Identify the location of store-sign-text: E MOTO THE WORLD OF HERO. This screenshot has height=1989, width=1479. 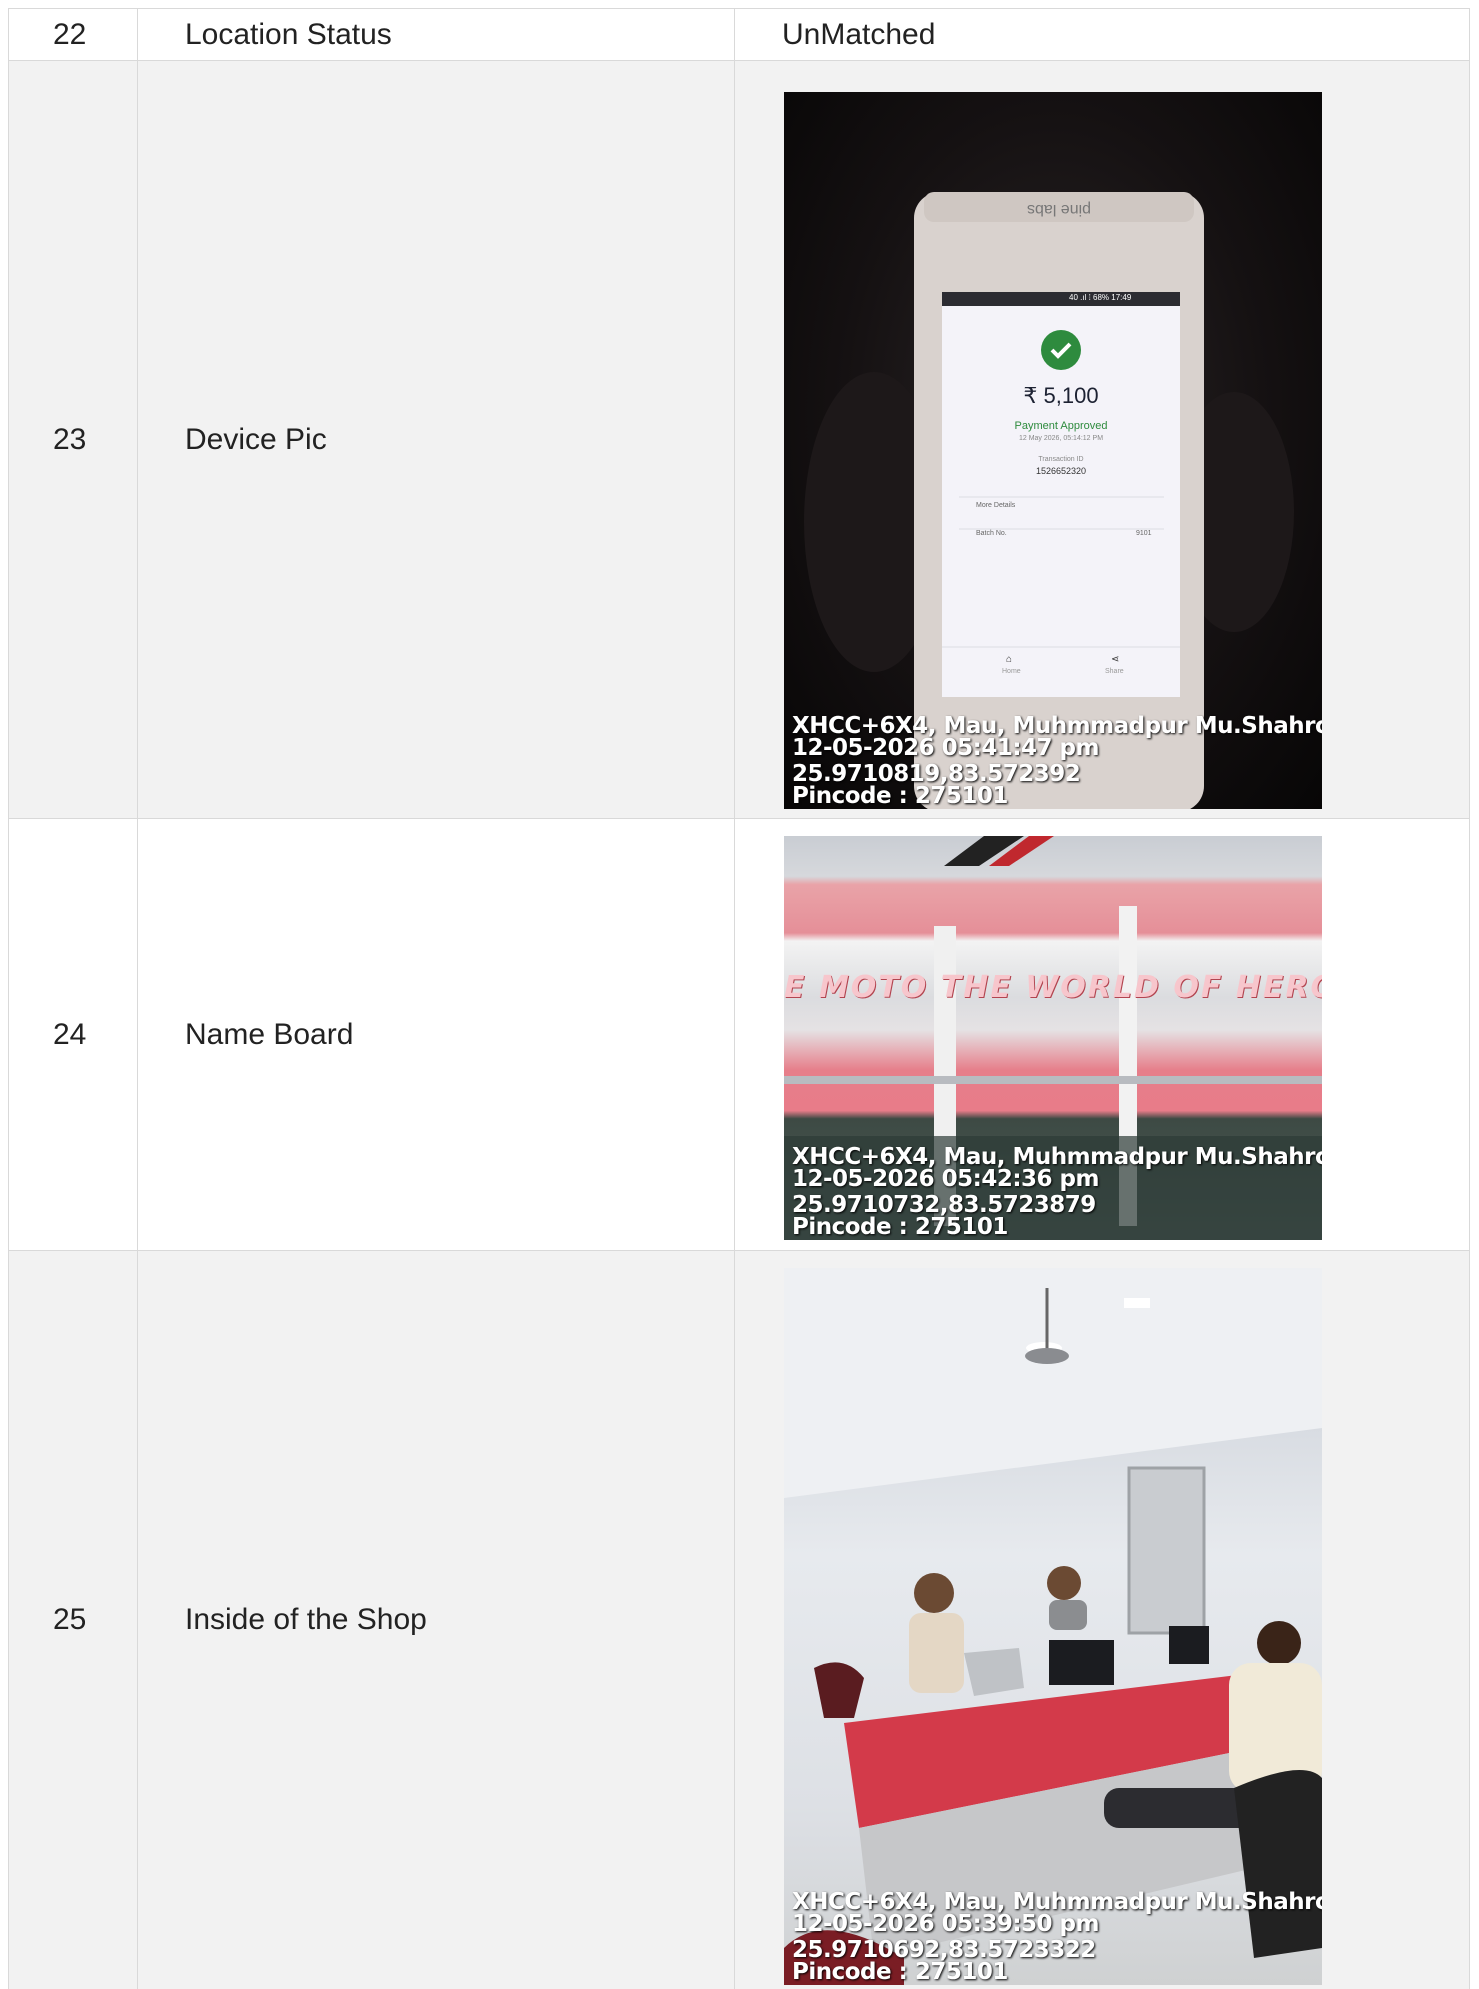
(1053, 987).